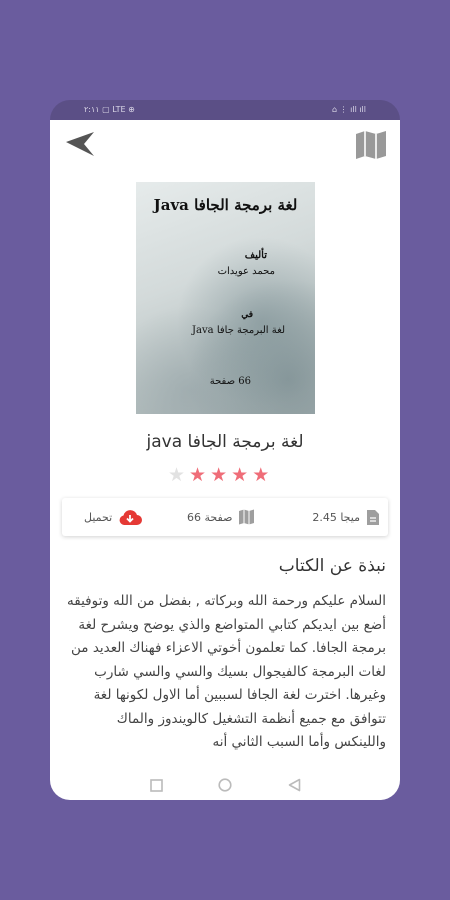 Image resolution: width=450 pixels, height=900 pixels. Describe the element at coordinates (131, 517) in the screenshot. I see `cloud-download-icon` at that location.